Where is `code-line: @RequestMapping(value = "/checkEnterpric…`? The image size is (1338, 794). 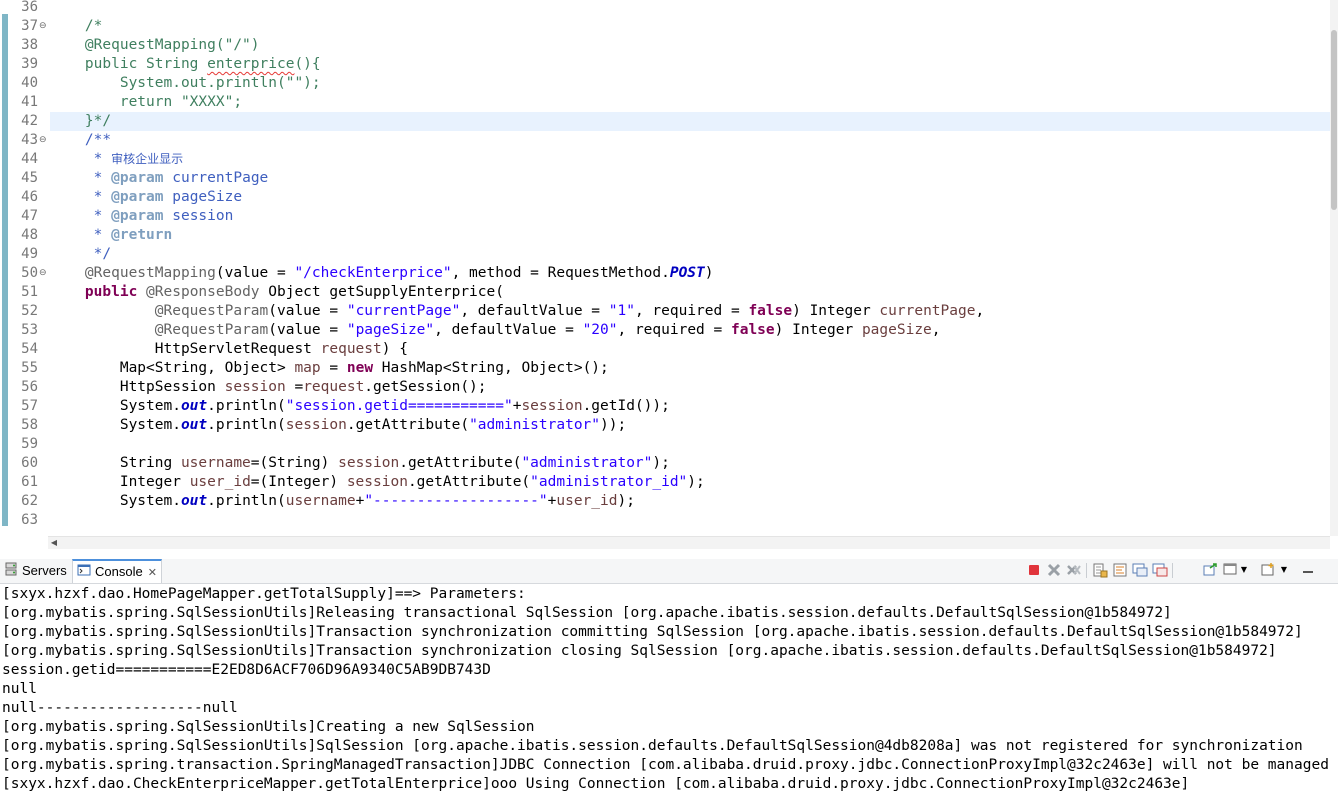 code-line: @RequestMapping(value = "/checkEnterpric… is located at coordinates (399, 273).